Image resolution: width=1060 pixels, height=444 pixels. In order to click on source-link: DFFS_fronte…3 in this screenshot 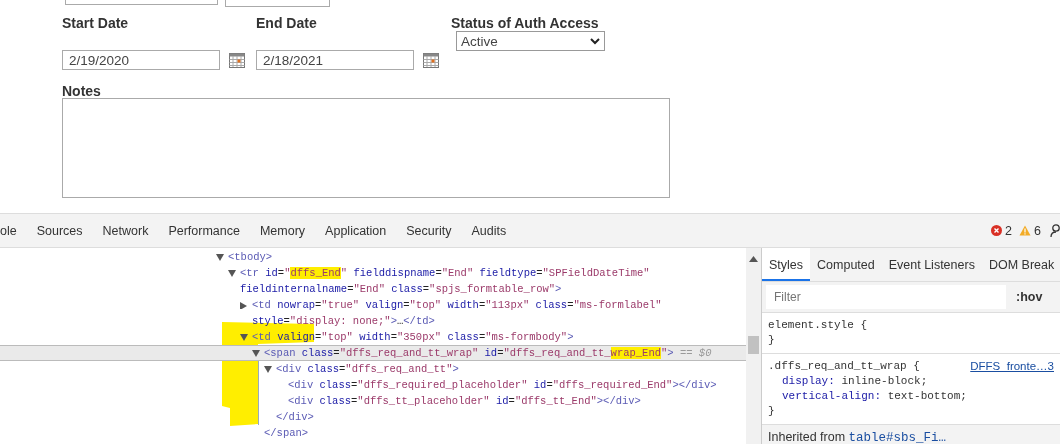, I will do `click(1012, 366)`.